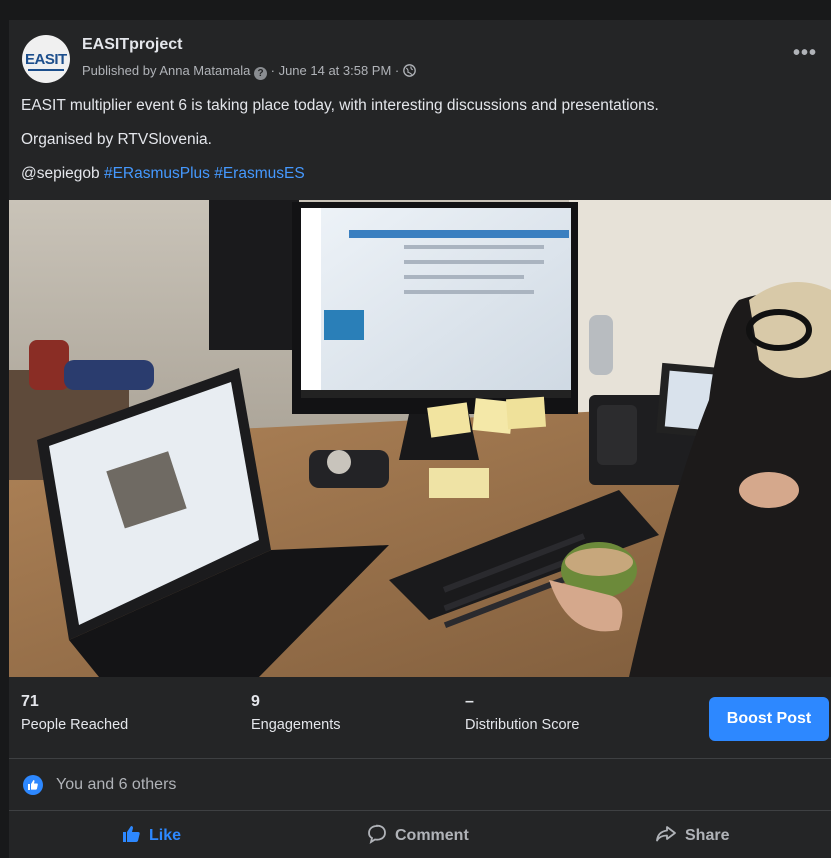 Image resolution: width=831 pixels, height=858 pixels. What do you see at coordinates (377, 834) in the screenshot?
I see `comment-icon` at bounding box center [377, 834].